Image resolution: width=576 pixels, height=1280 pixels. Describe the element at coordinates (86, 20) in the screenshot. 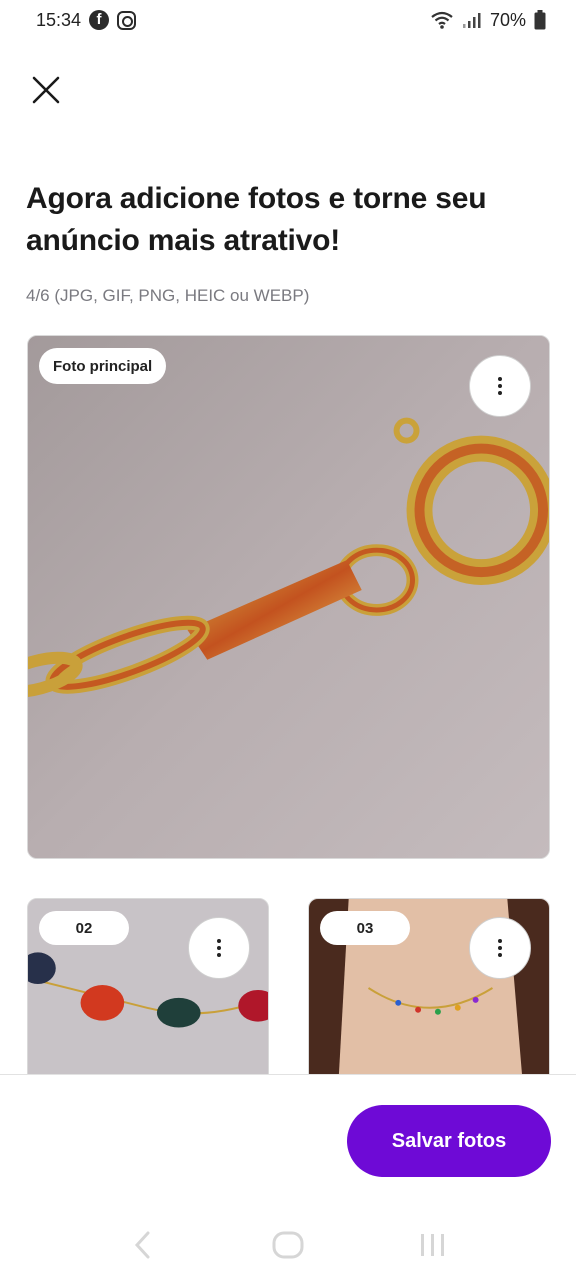

I see `status-left: 15:34 f` at that location.